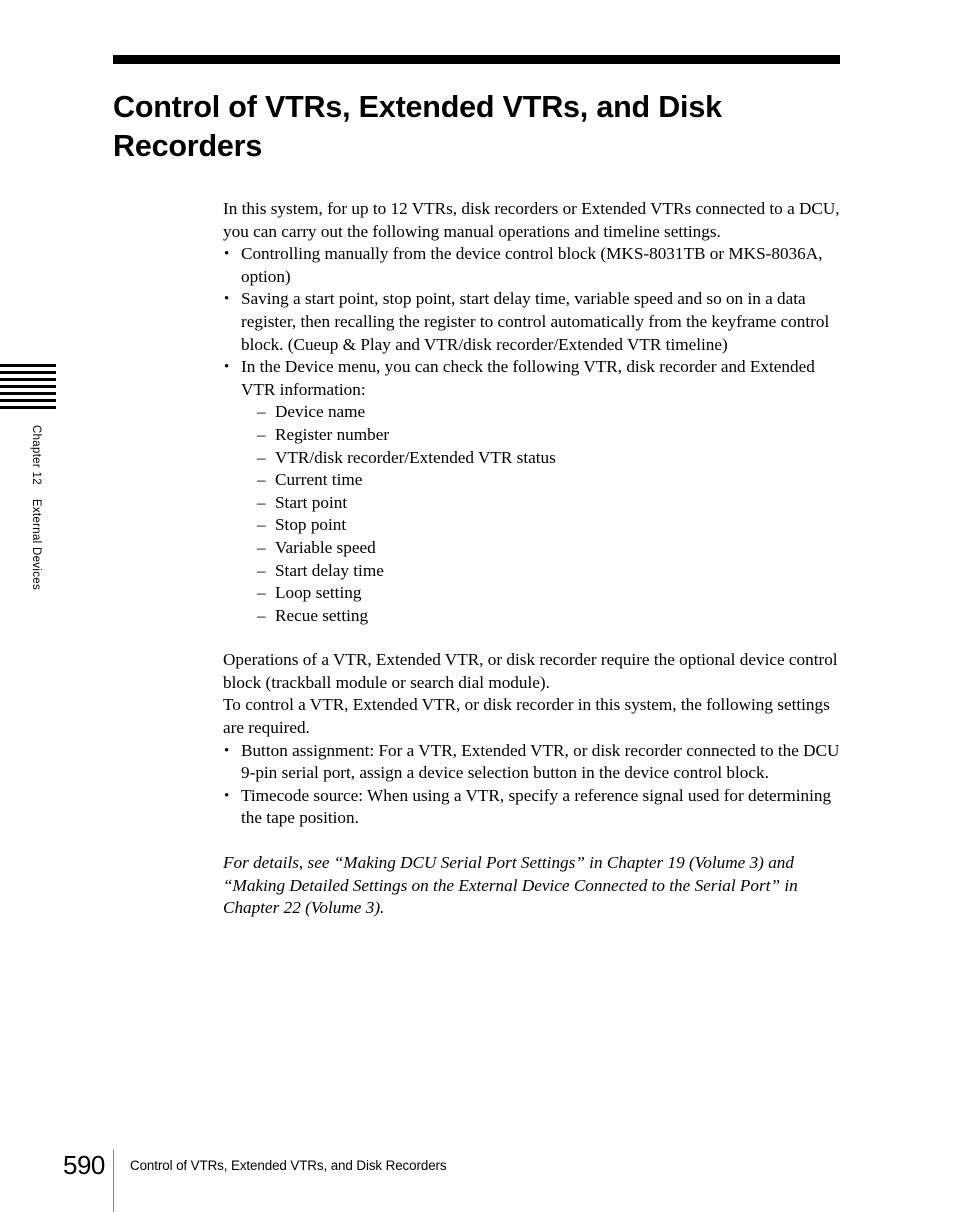  Describe the element at coordinates (550, 480) in the screenshot. I see `list-item: Current time` at that location.